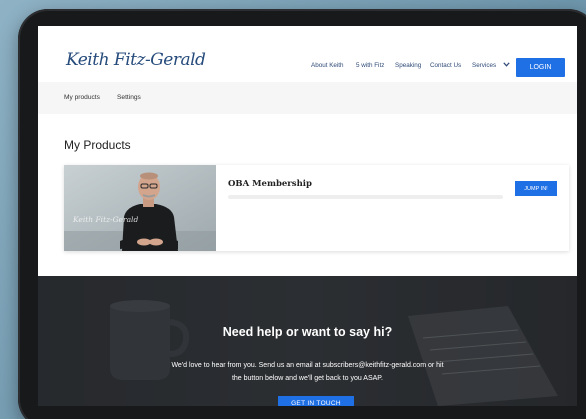  What do you see at coordinates (140, 208) in the screenshot?
I see `product-thumbnail: Keith Fitz-Gerald` at bounding box center [140, 208].